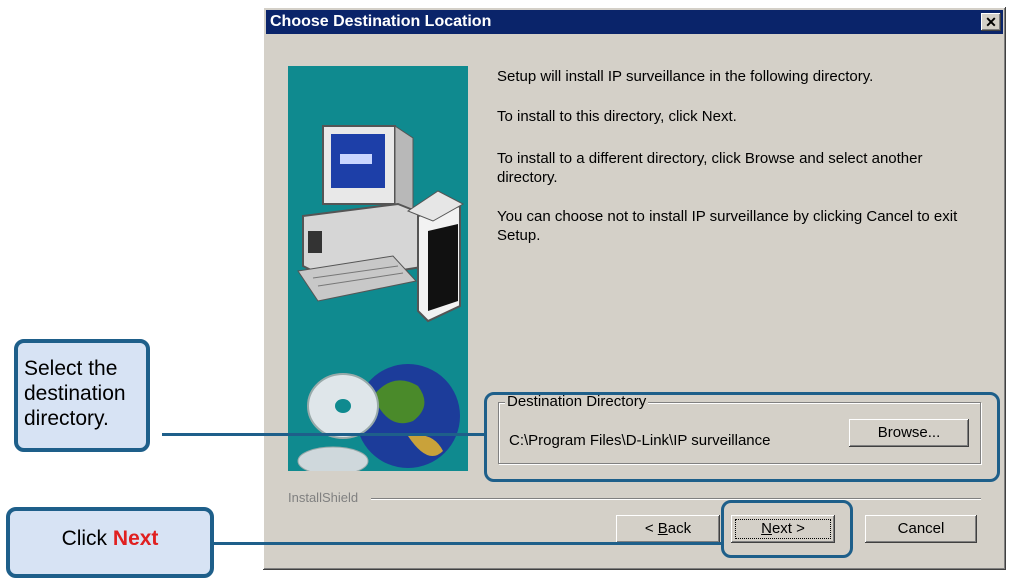 The width and height of the screenshot is (1010, 578). Describe the element at coordinates (75, 393) in the screenshot. I see `directory-callout-text: Select the destination directory.` at that location.